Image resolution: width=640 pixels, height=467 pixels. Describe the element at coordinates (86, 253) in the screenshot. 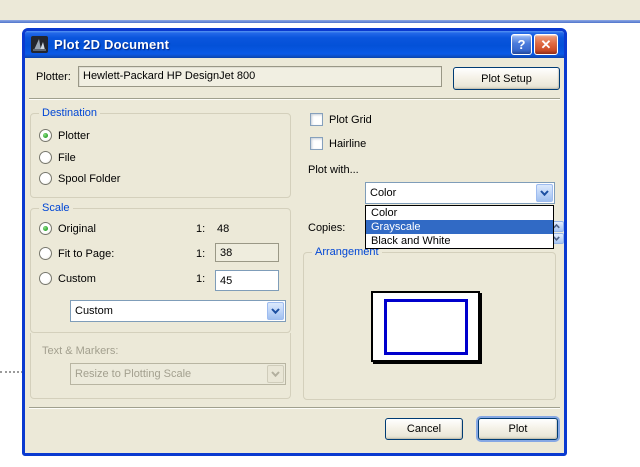

I see `radio-label: Fit to Page:` at that location.